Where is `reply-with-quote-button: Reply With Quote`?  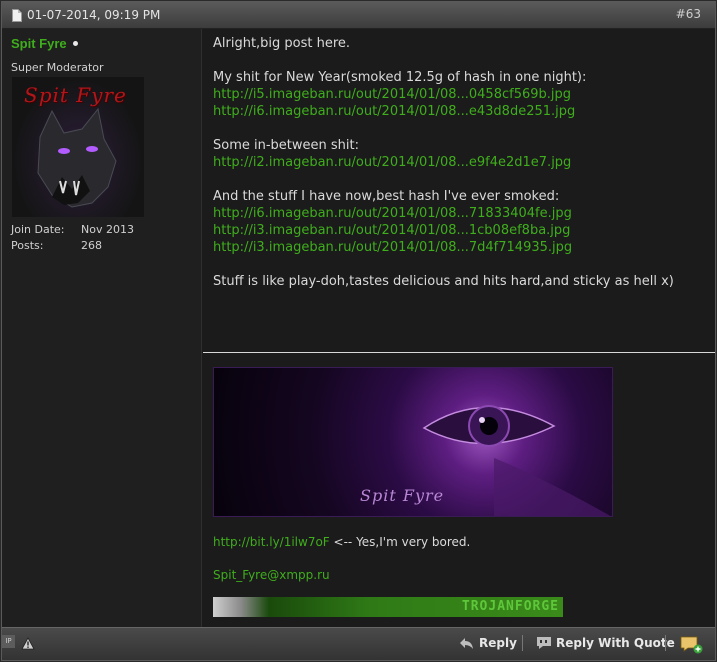 reply-with-quote-button: Reply With Quote is located at coordinates (605, 643).